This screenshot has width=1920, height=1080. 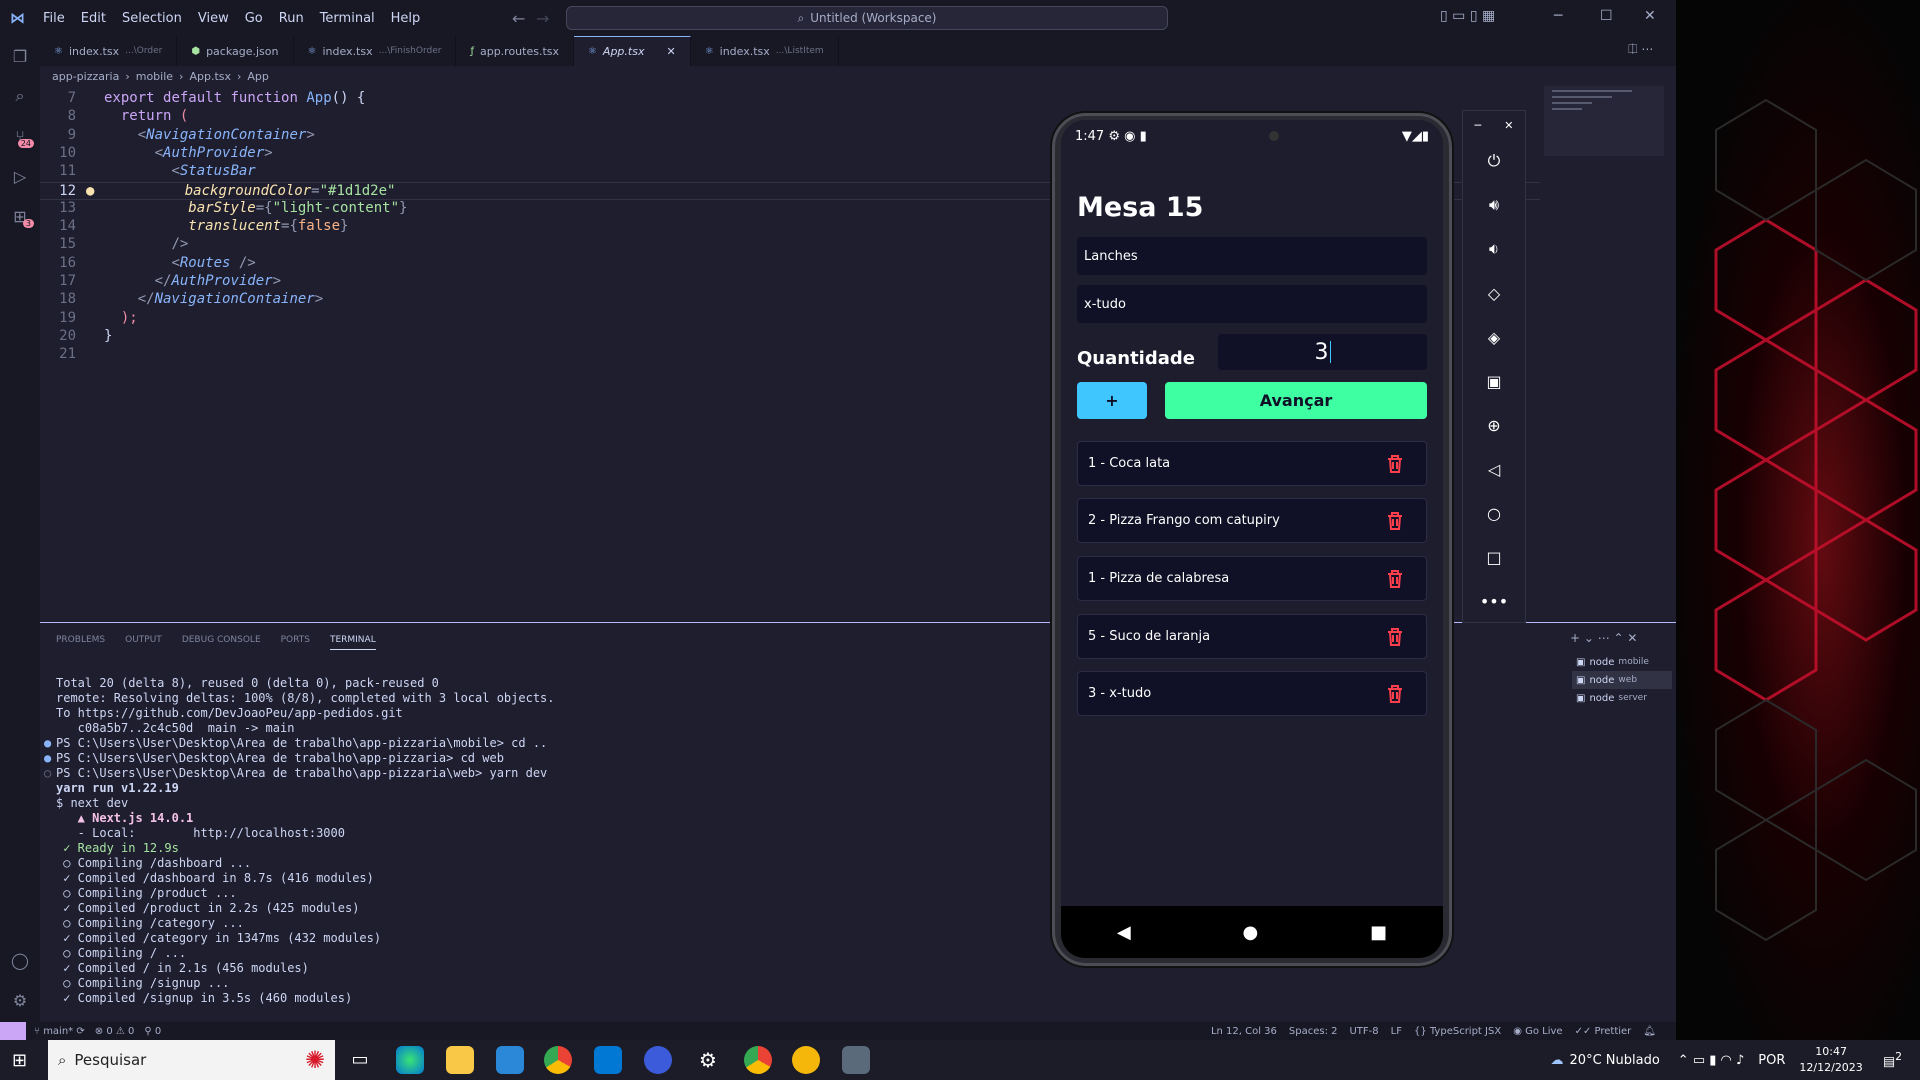 I want to click on rotate-right-icon: ◈, so click(x=1494, y=337).